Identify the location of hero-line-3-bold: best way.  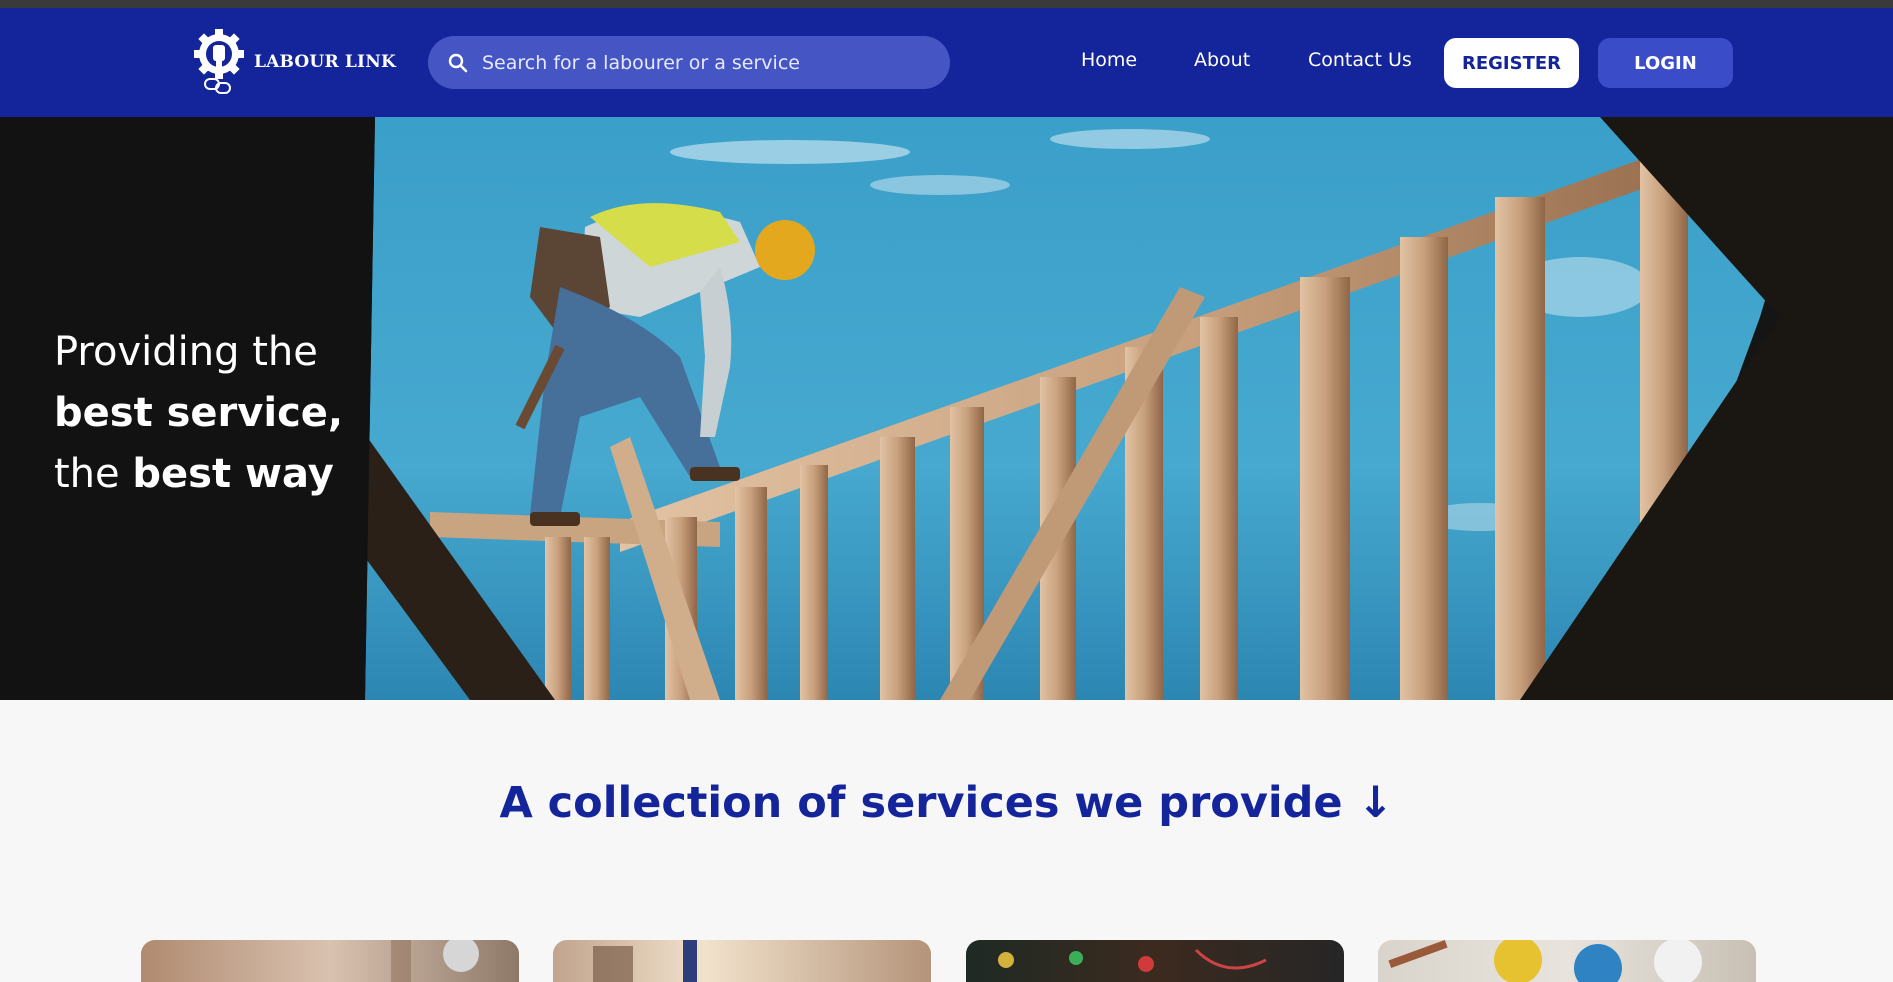
(233, 474).